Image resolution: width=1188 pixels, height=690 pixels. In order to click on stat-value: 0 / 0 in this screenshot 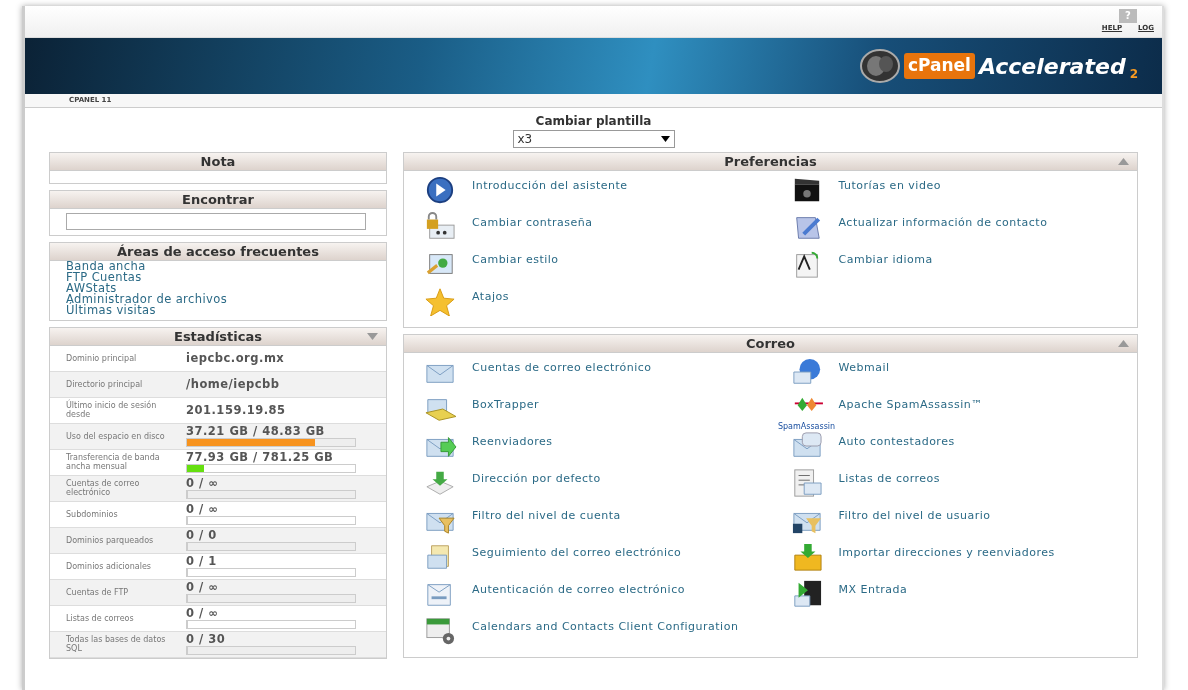, I will do `click(202, 535)`.